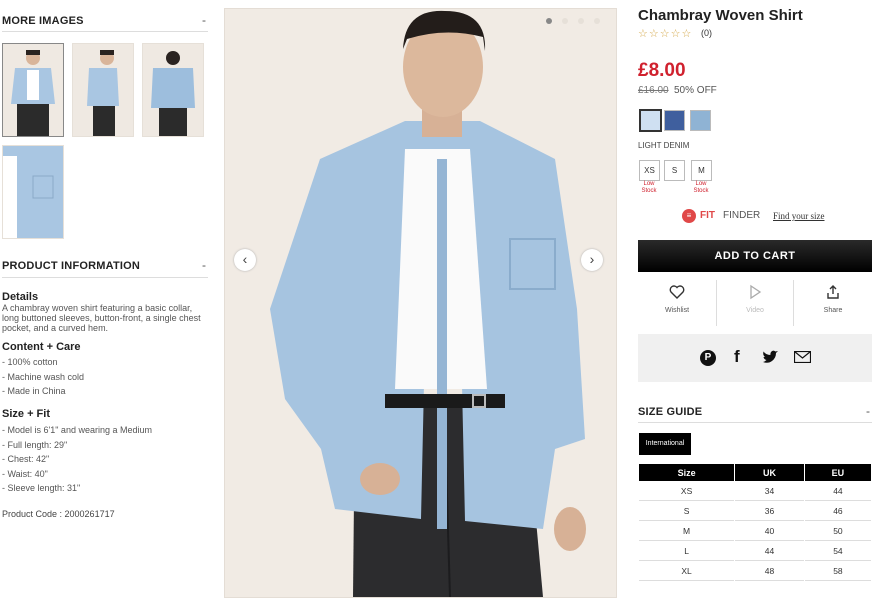 The height and width of the screenshot is (600, 875). Describe the element at coordinates (649, 187) in the screenshot. I see `low-stock-label: Low Stock` at that location.